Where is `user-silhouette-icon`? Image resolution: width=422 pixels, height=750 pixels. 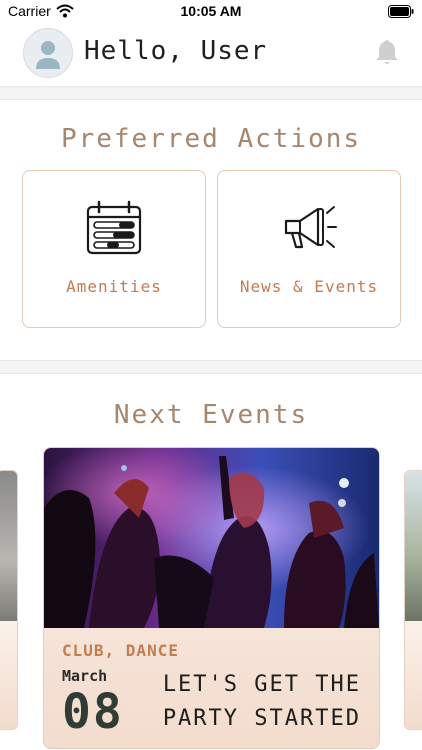 user-silhouette-icon is located at coordinates (48, 55).